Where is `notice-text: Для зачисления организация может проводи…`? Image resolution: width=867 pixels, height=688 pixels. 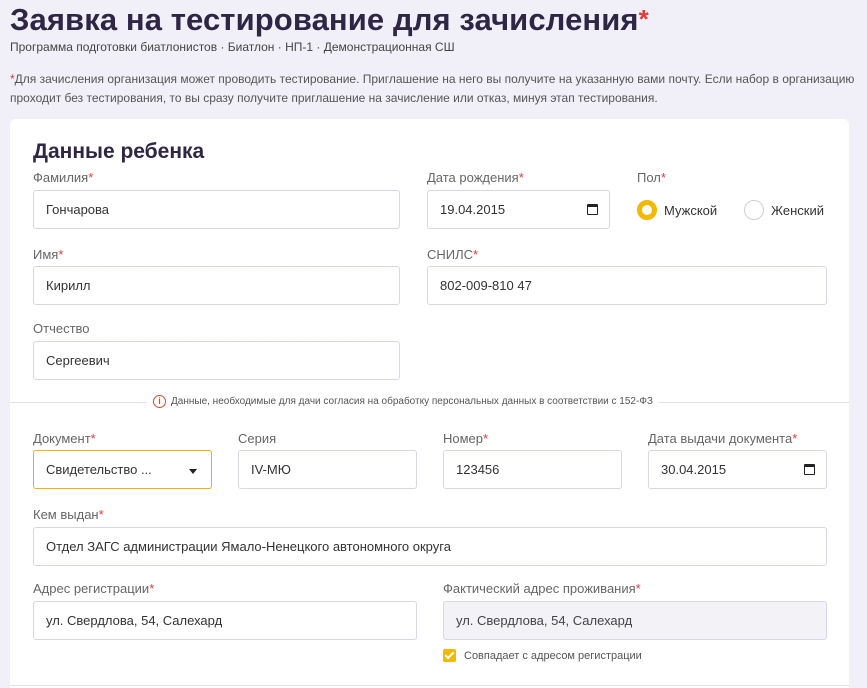
notice-text: Для зачисления организация может проводи… is located at coordinates (432, 88).